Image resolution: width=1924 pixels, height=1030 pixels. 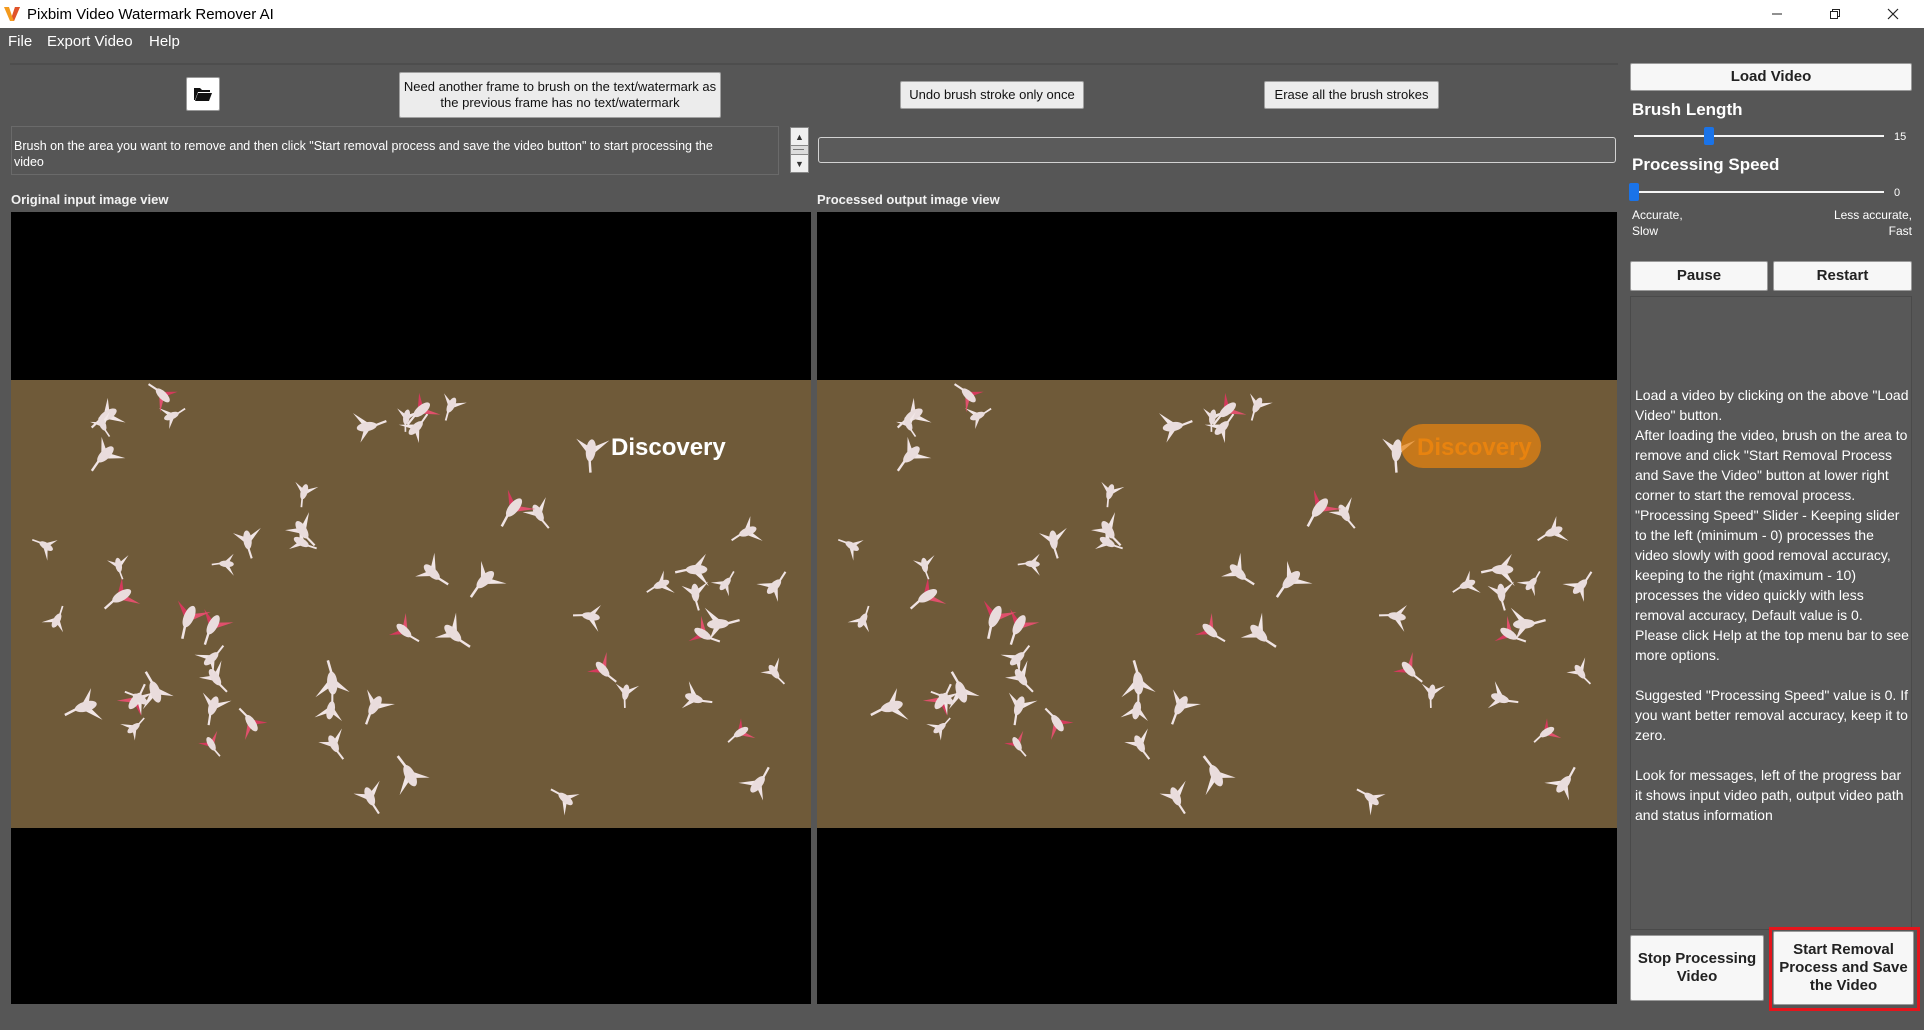 I want to click on brush-length-label: Brush Length, so click(x=1687, y=109).